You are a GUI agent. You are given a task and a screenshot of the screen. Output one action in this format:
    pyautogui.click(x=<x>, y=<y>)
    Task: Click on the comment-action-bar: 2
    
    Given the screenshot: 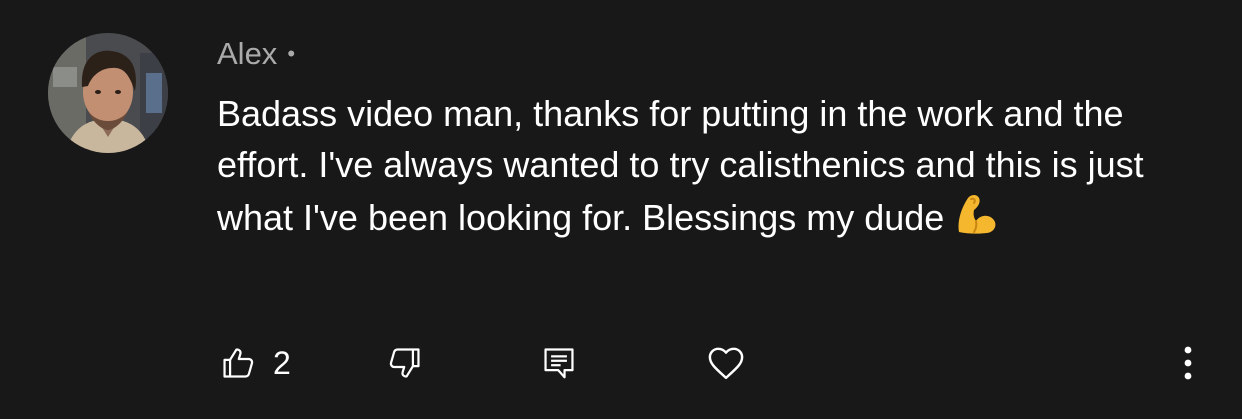 What is the action you would take?
    pyautogui.click(x=621, y=363)
    